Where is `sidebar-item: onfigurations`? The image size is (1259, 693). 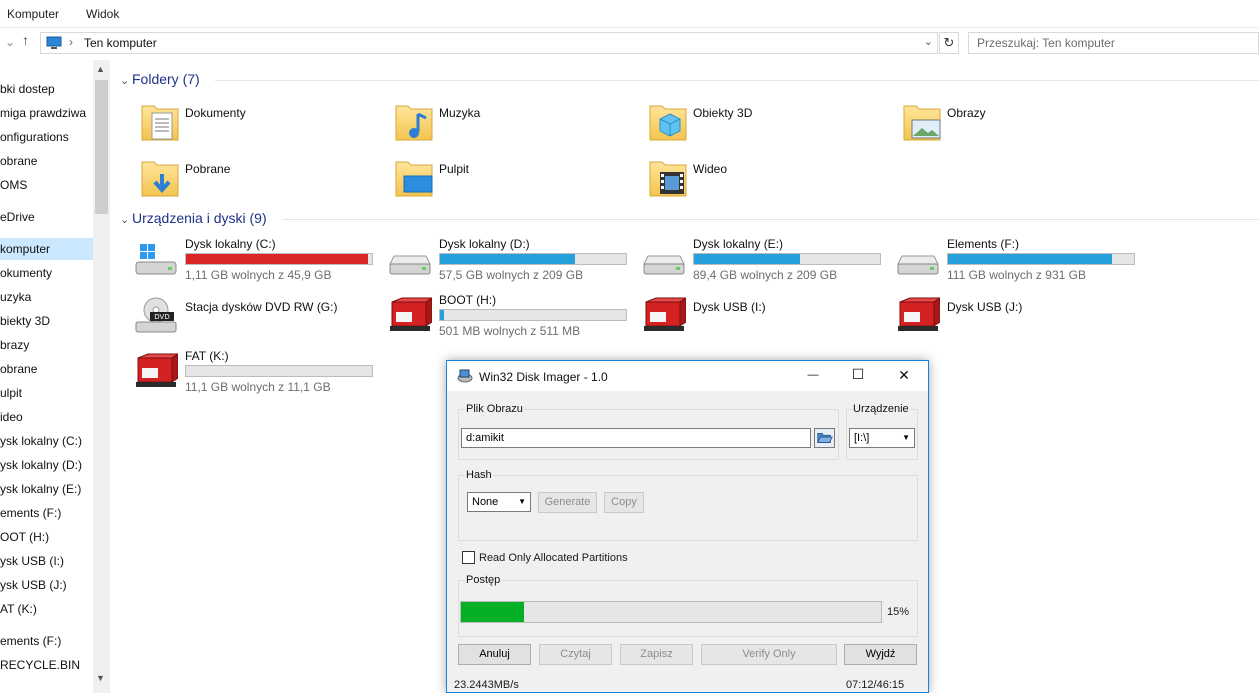 sidebar-item: onfigurations is located at coordinates (34, 137).